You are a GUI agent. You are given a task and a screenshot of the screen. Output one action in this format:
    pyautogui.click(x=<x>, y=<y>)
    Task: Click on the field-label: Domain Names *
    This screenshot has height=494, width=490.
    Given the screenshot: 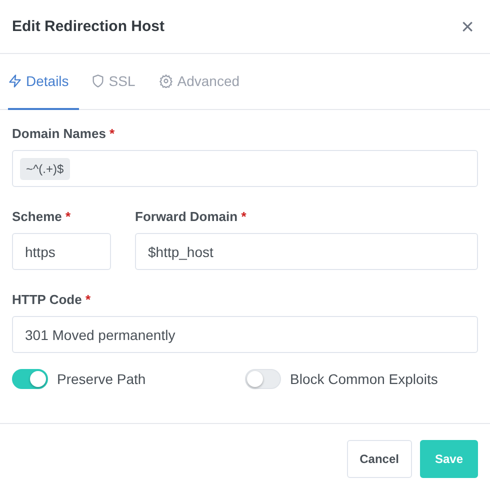 What is the action you would take?
    pyautogui.click(x=64, y=133)
    